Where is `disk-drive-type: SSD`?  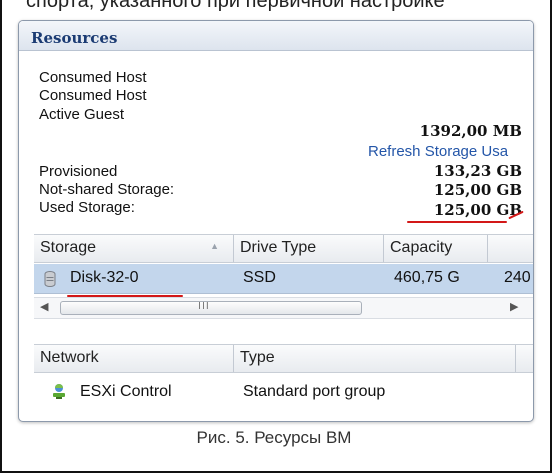 disk-drive-type: SSD is located at coordinates (259, 277).